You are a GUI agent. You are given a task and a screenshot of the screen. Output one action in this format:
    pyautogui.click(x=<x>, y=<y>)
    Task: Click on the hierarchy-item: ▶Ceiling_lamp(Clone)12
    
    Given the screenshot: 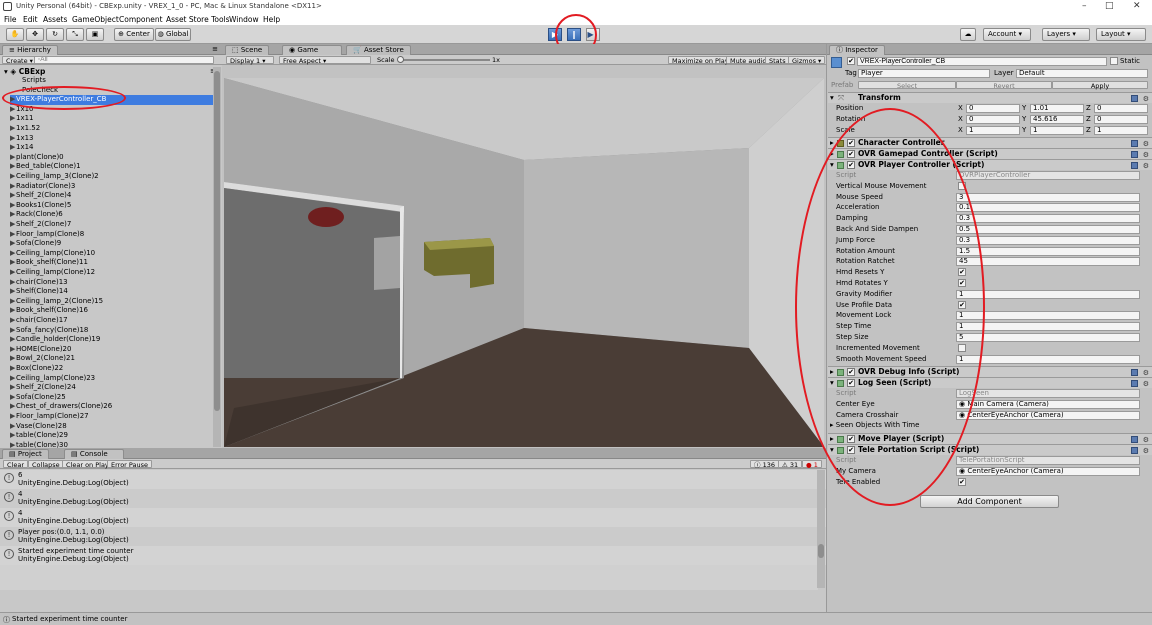 What is the action you would take?
    pyautogui.click(x=52, y=273)
    